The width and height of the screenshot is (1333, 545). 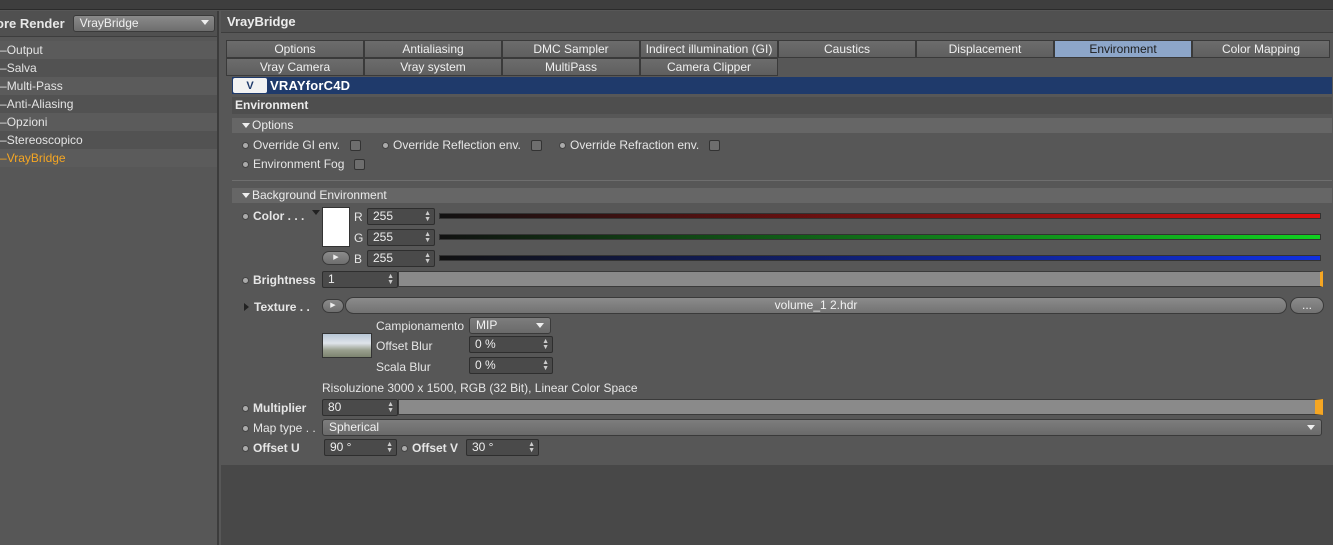 I want to click on background-group-header: Background Environment, so click(x=782, y=195).